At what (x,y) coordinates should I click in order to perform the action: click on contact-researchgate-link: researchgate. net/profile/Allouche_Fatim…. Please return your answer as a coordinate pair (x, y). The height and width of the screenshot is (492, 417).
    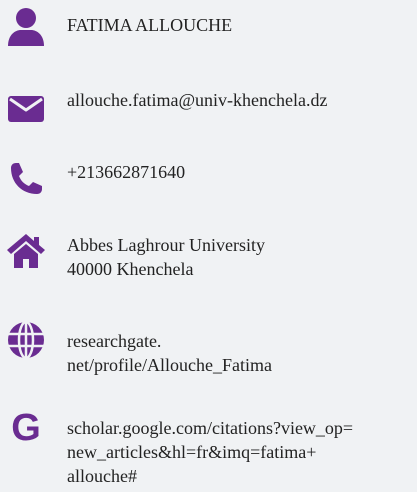
    Looking at the image, I should click on (239, 353).